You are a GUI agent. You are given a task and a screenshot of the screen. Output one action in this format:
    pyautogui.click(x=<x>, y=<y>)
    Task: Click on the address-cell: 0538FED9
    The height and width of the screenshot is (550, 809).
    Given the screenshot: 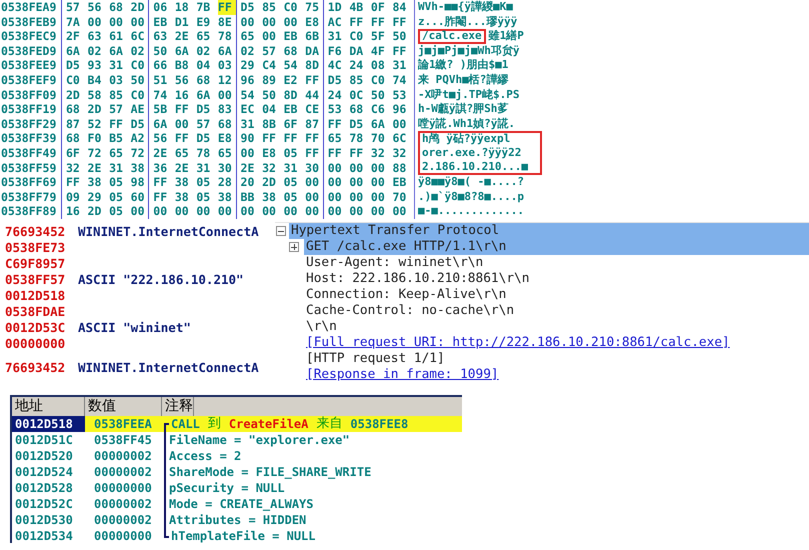 What is the action you would take?
    pyautogui.click(x=31, y=51)
    